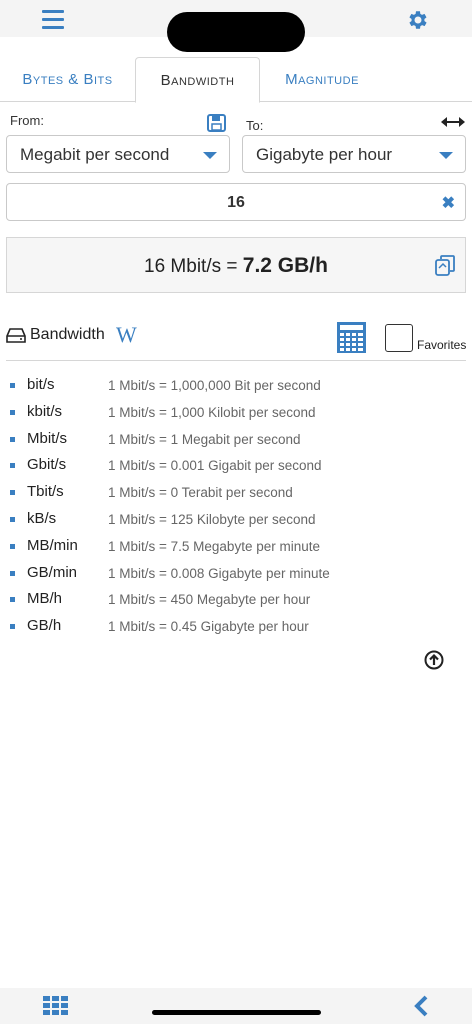 The height and width of the screenshot is (1024, 472). Describe the element at coordinates (204, 439) in the screenshot. I see `list-item-description: 1 Mbit/s = 1 Megabit per second` at that location.